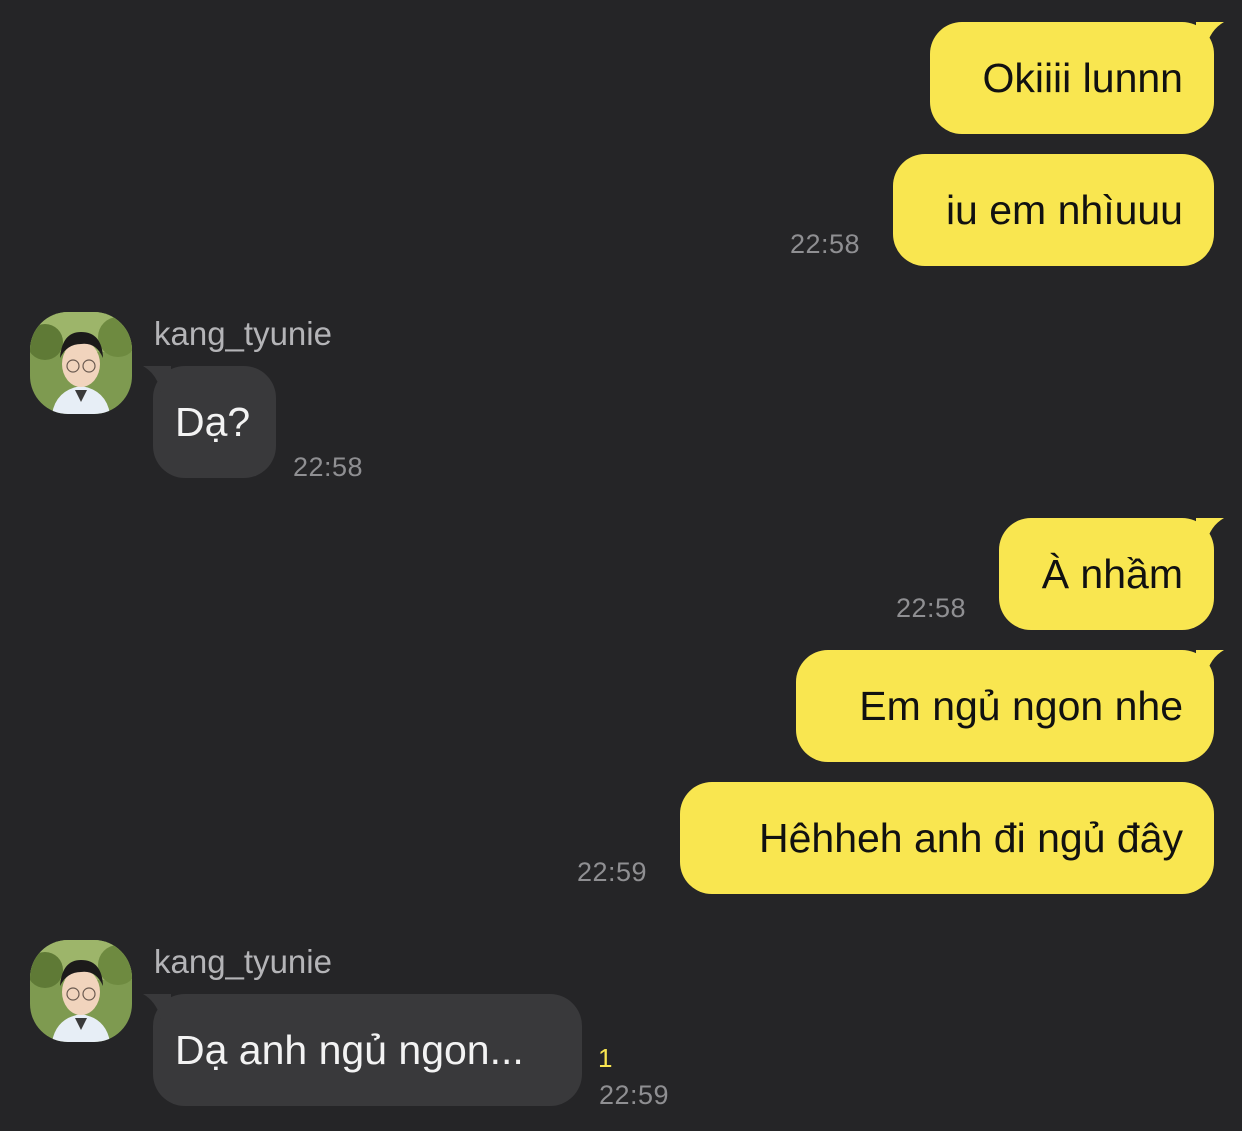  What do you see at coordinates (1064, 209) in the screenshot?
I see `message-text: iu em nhìuuu` at bounding box center [1064, 209].